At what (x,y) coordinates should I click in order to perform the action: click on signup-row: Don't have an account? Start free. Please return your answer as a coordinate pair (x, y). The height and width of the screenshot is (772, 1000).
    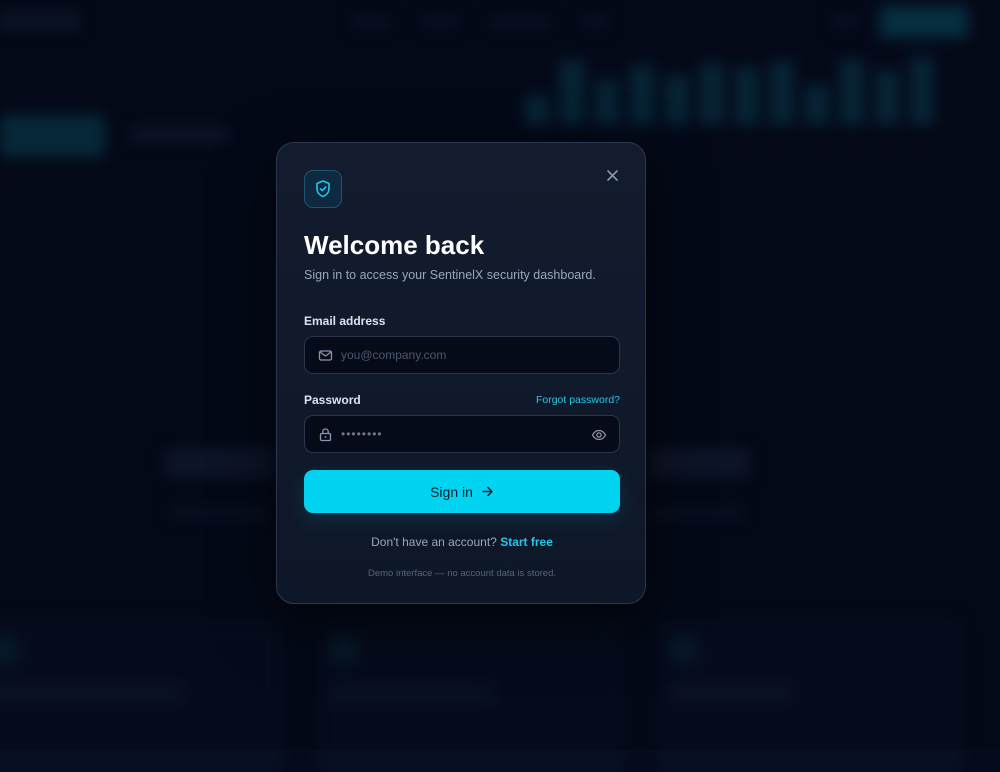
    Looking at the image, I should click on (462, 542).